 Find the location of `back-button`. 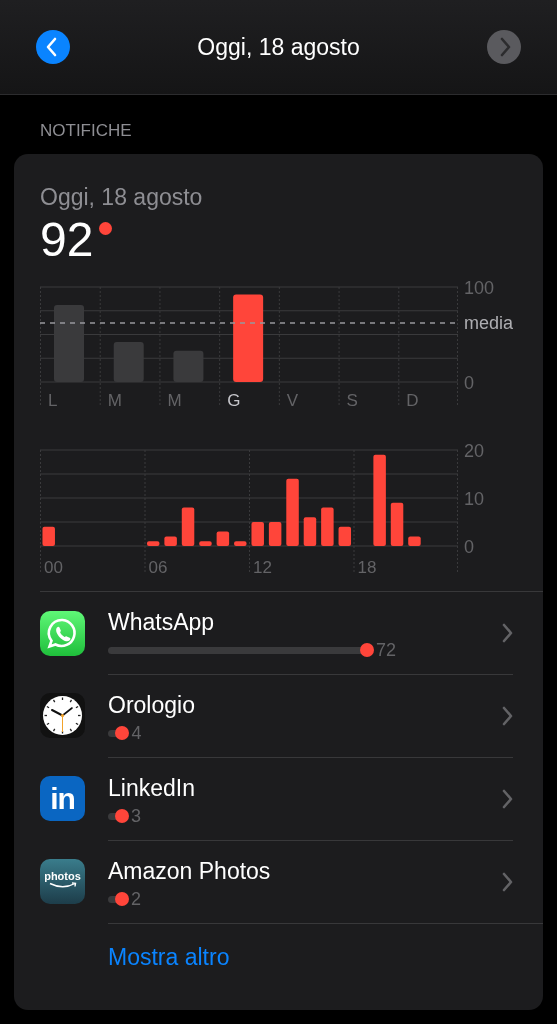

back-button is located at coordinates (53, 47).